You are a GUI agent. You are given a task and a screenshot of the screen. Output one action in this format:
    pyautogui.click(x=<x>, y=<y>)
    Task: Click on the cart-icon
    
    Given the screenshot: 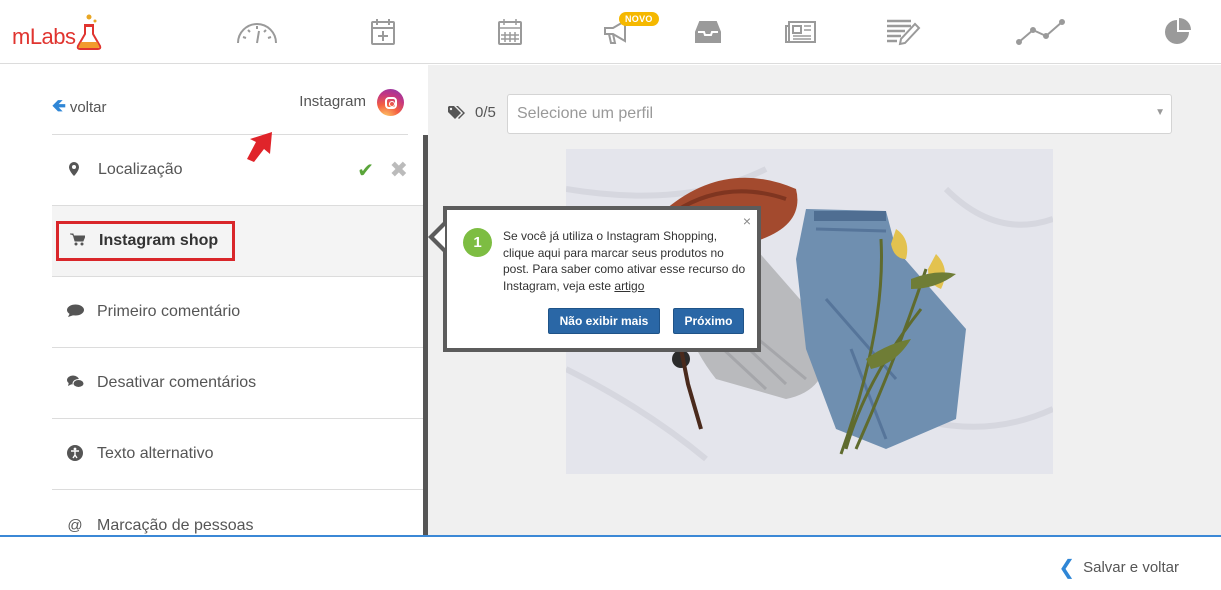 What is the action you would take?
    pyautogui.click(x=77, y=241)
    